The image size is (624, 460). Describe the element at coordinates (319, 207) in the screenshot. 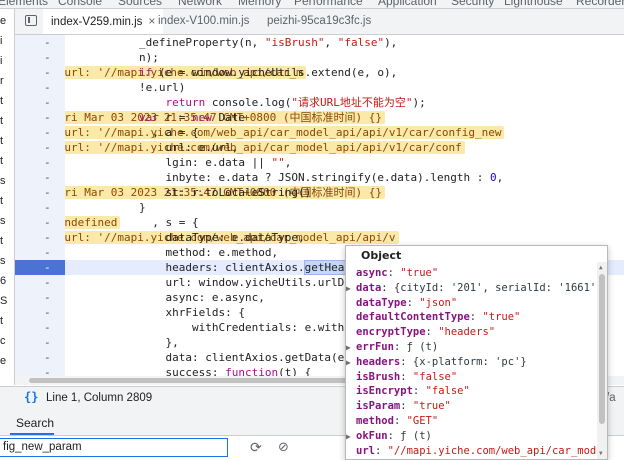

I see `code-line: -}` at that location.